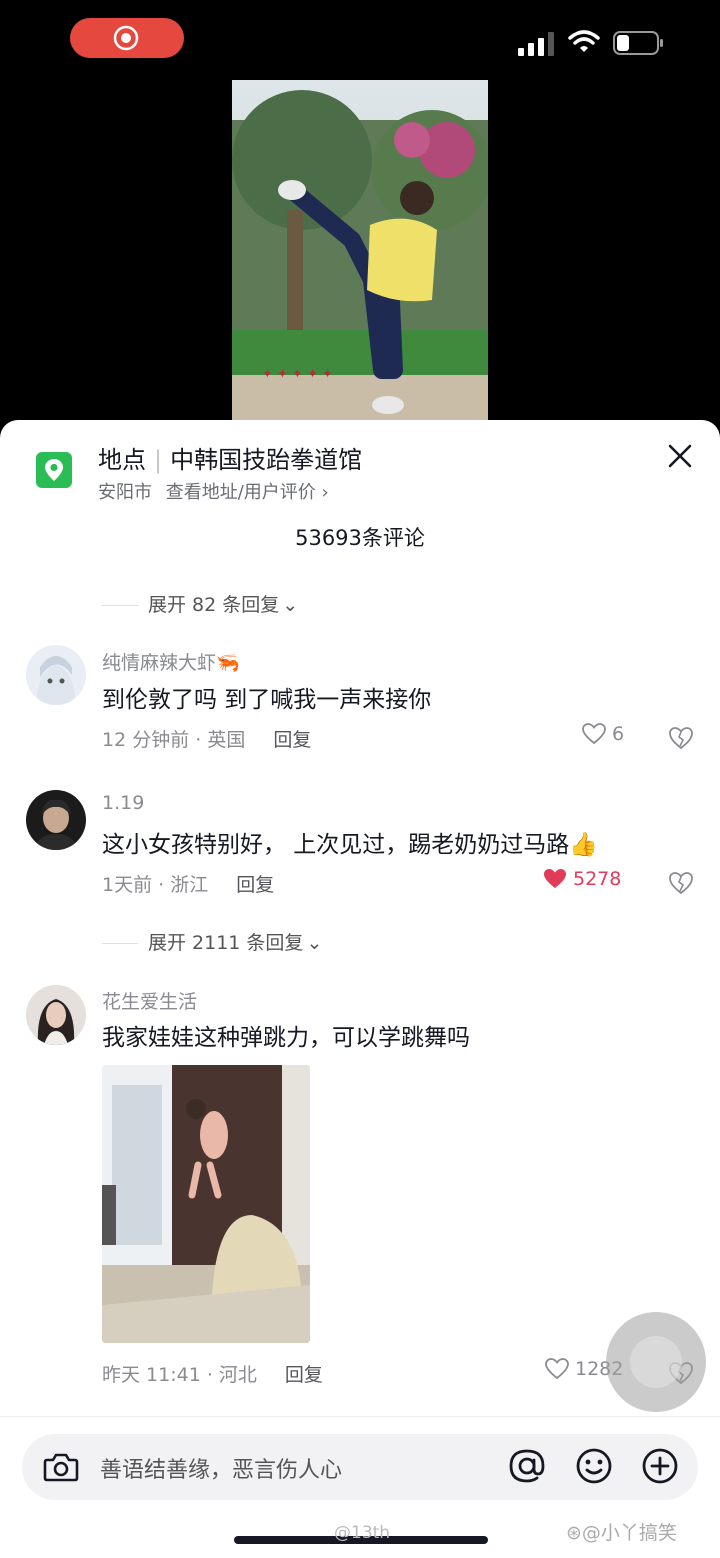 The height and width of the screenshot is (1558, 720). I want to click on weibo-logo-icon: ⊛, so click(574, 1533).